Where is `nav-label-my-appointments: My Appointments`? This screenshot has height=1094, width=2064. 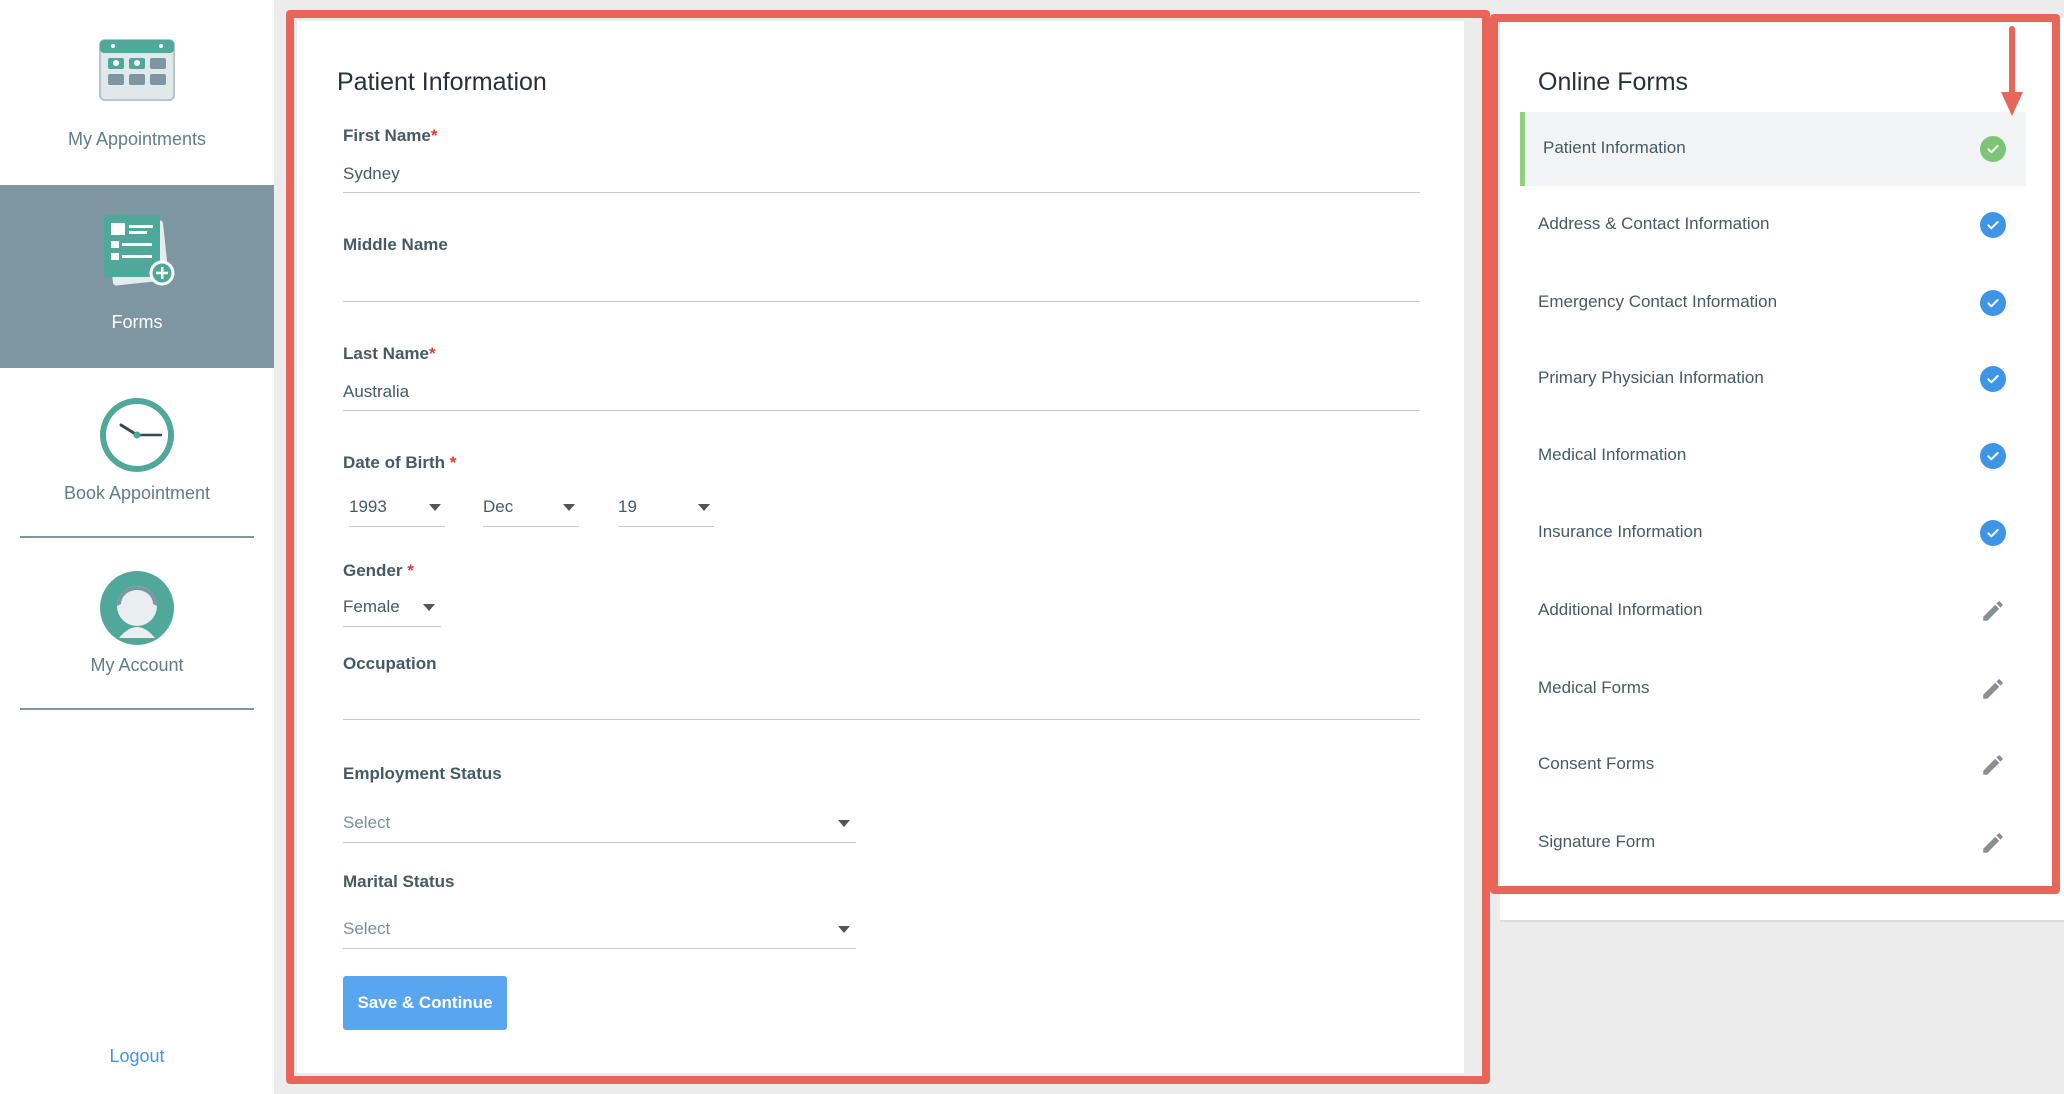
nav-label-my-appointments: My Appointments is located at coordinates (137, 139).